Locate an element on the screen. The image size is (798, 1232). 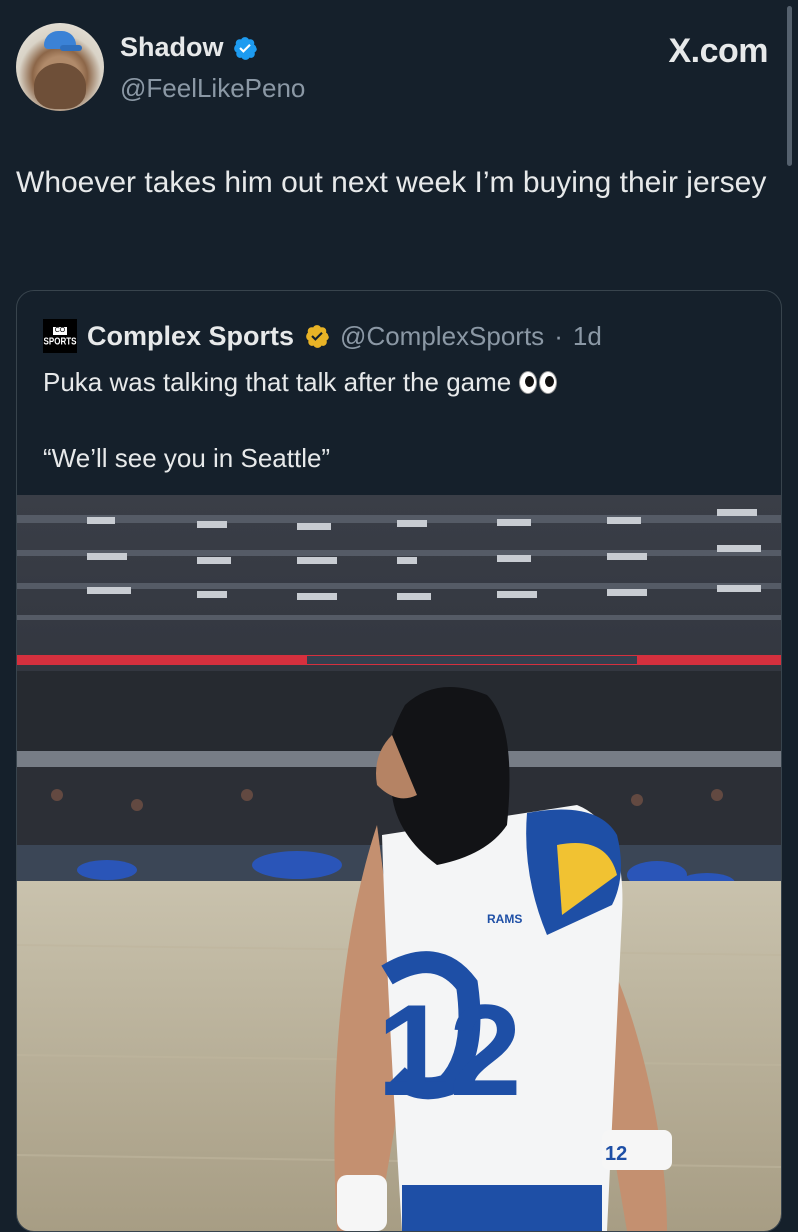
quoted-handle: @ComplexSports is located at coordinates (442, 336).